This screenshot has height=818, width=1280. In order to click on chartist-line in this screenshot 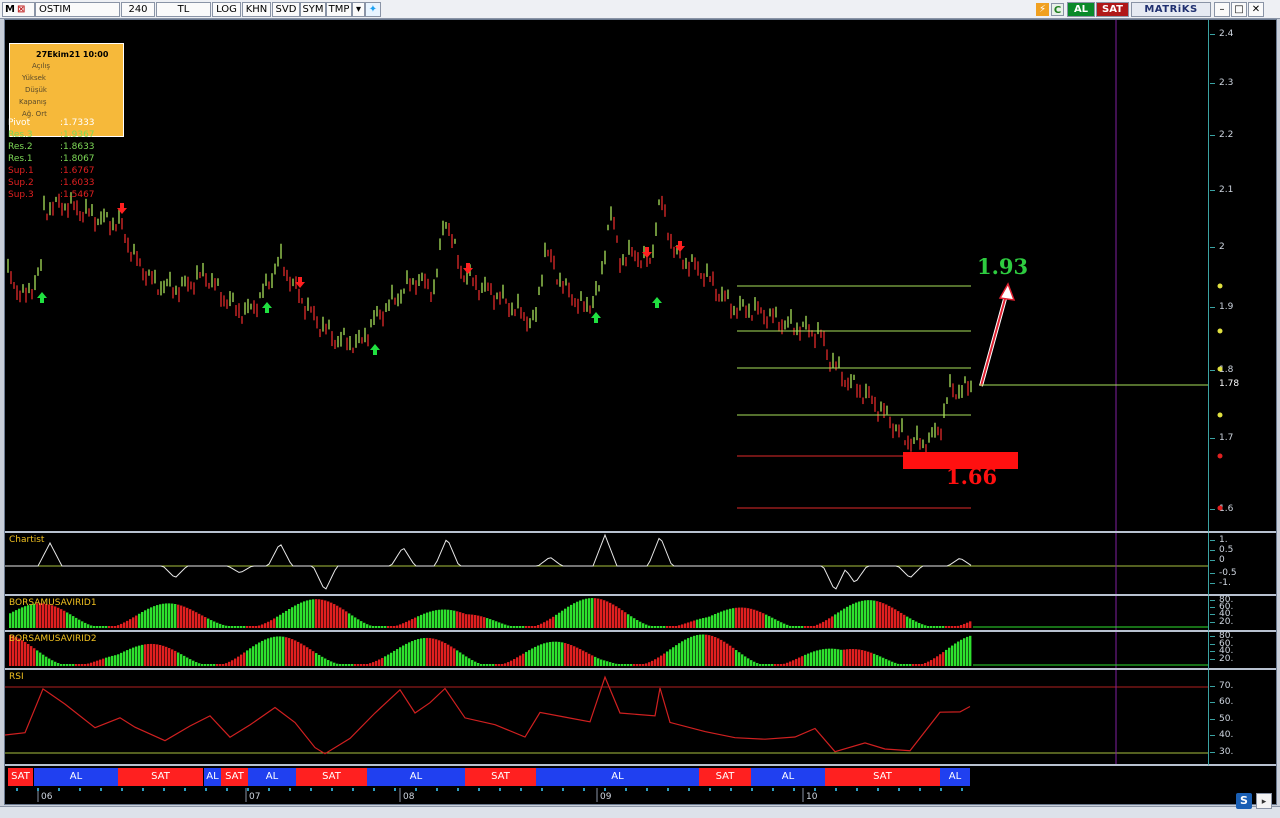, I will do `click(488, 561)`.